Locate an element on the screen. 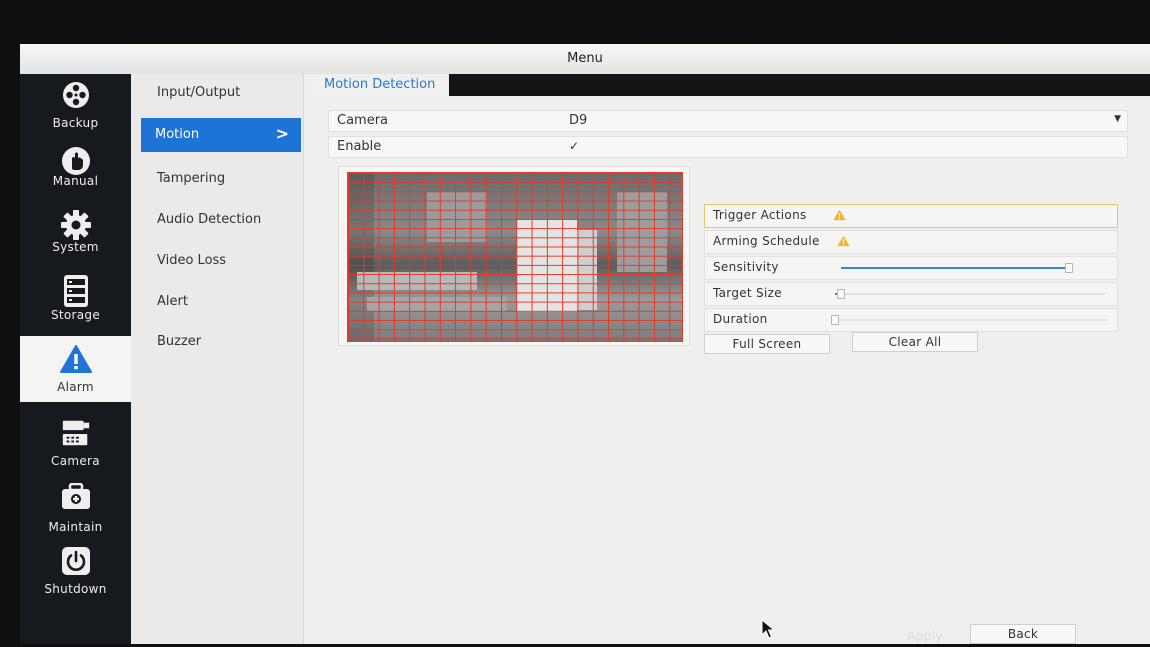 The image size is (1150, 647). sensitivity-slider-thumb is located at coordinates (1069, 268).